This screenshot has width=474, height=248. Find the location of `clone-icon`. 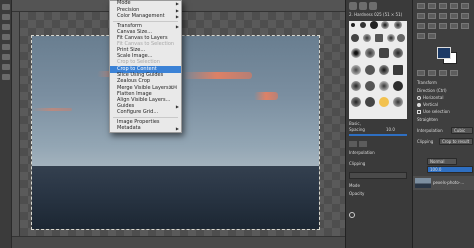

clone-icon is located at coordinates (421, 36).